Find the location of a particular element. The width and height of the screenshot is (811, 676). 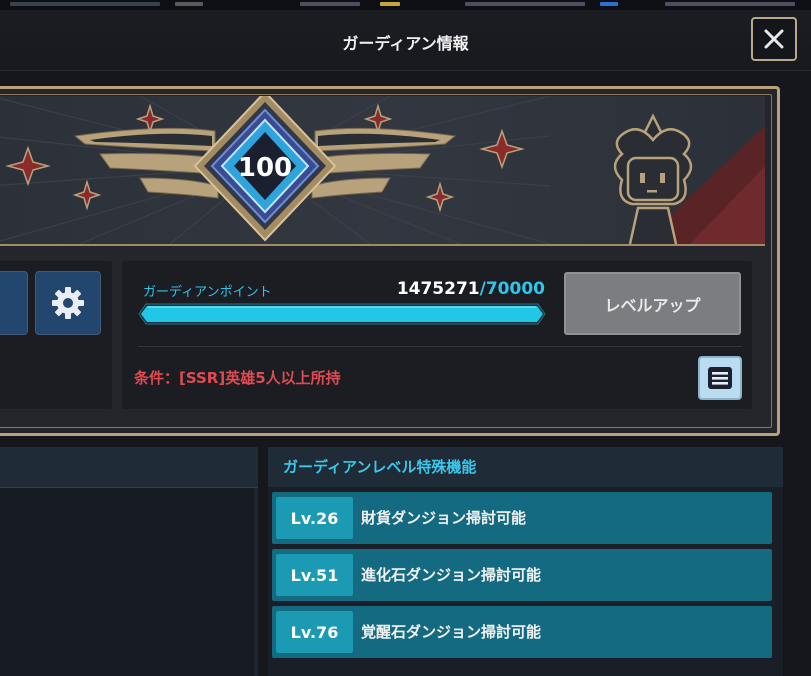

close-icon is located at coordinates (774, 39).